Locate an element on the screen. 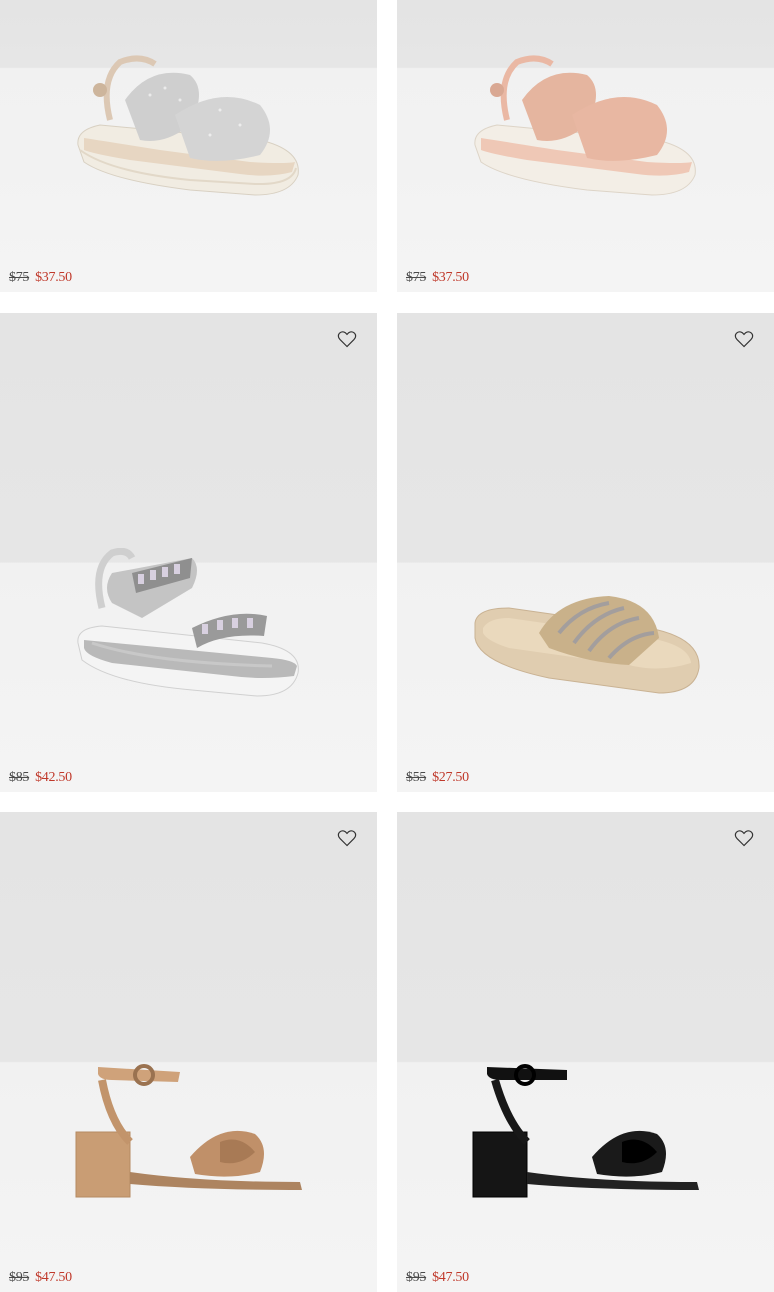 This screenshot has width=774, height=1292. sale-price: $42.50 is located at coordinates (53, 777).